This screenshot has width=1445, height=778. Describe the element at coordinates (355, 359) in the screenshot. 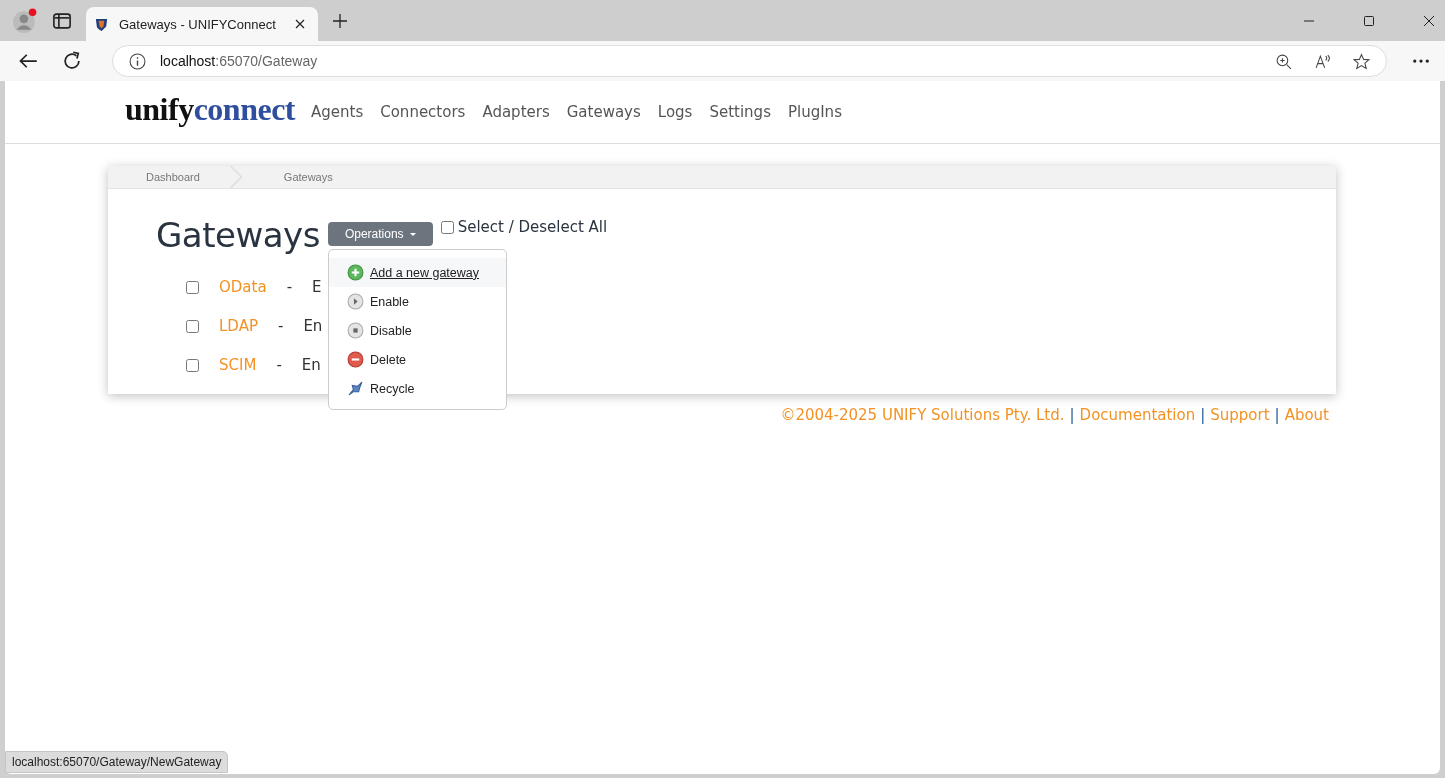

I see `minus-circle-icon` at that location.